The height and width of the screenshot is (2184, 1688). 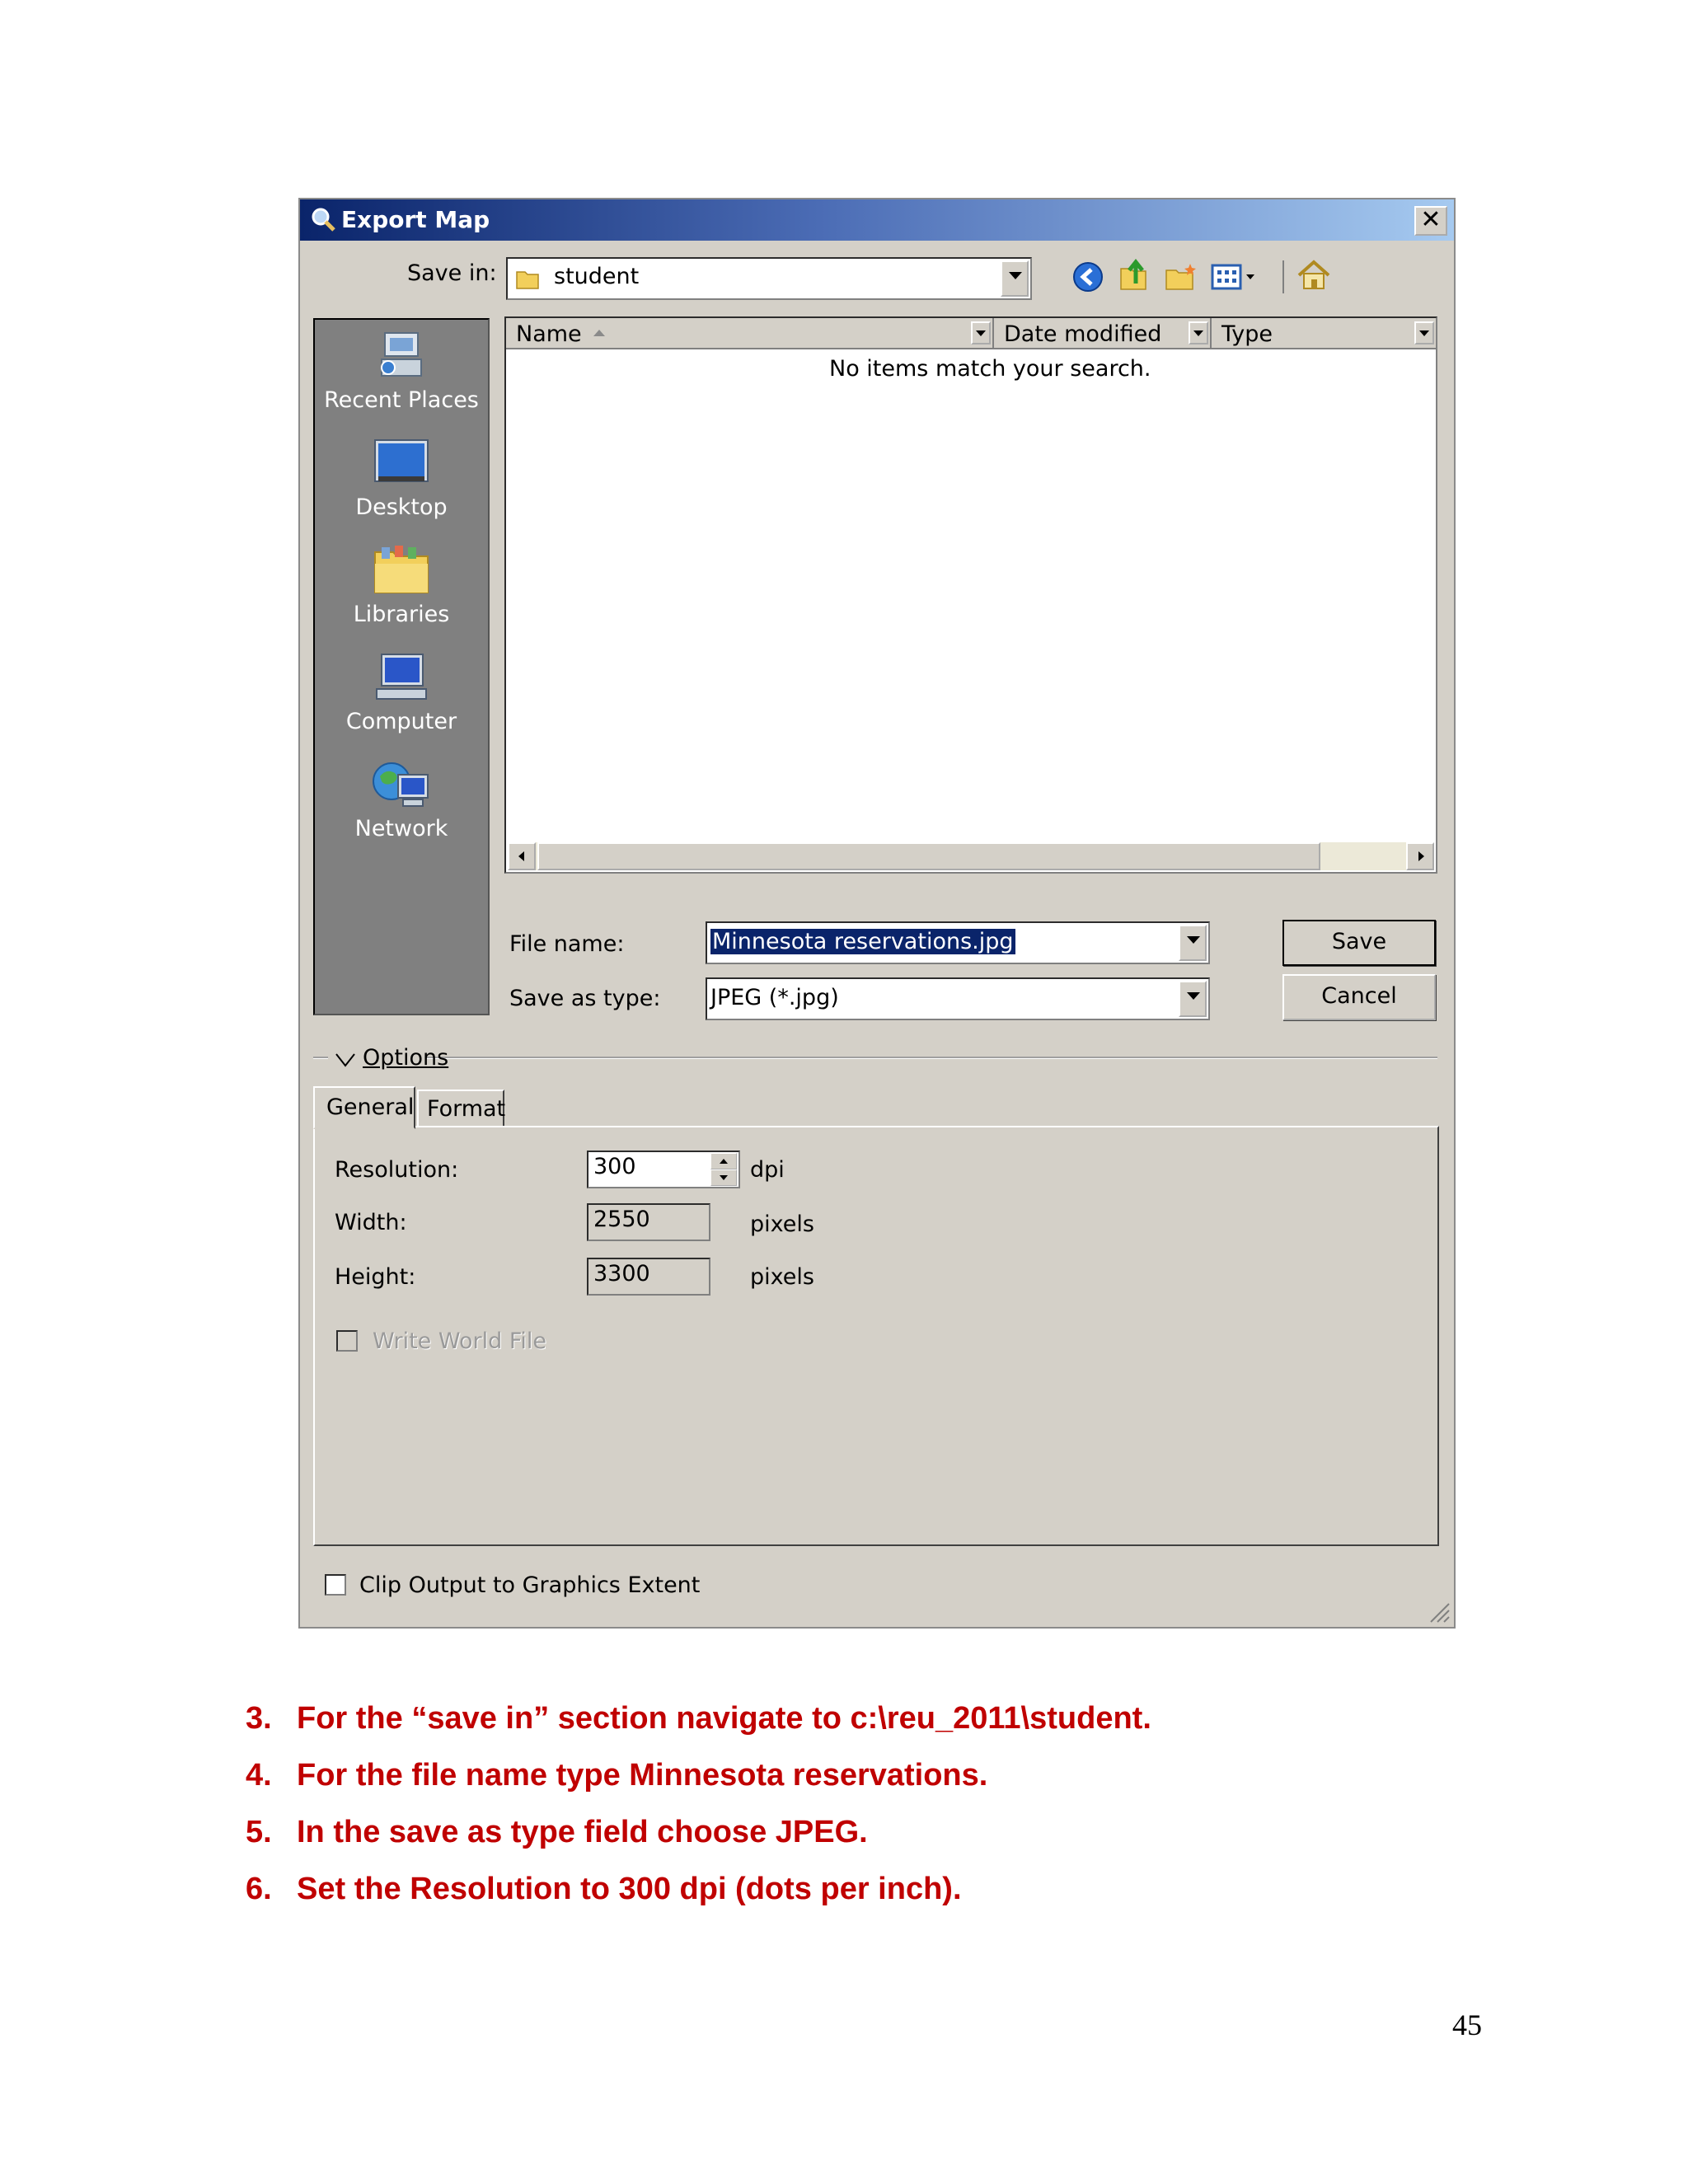 I want to click on place-label: Desktop, so click(x=401, y=507).